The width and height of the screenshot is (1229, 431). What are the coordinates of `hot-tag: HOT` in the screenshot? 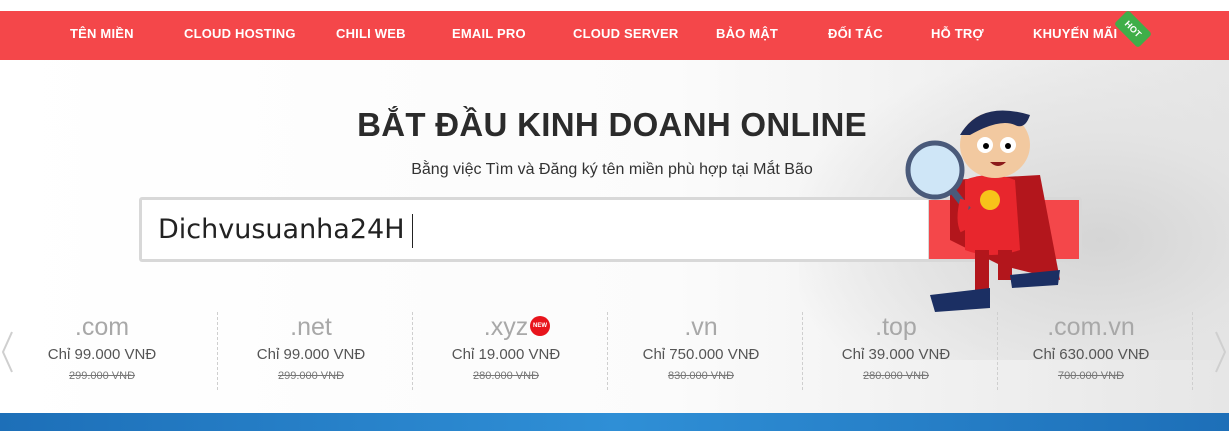 It's located at (1133, 29).